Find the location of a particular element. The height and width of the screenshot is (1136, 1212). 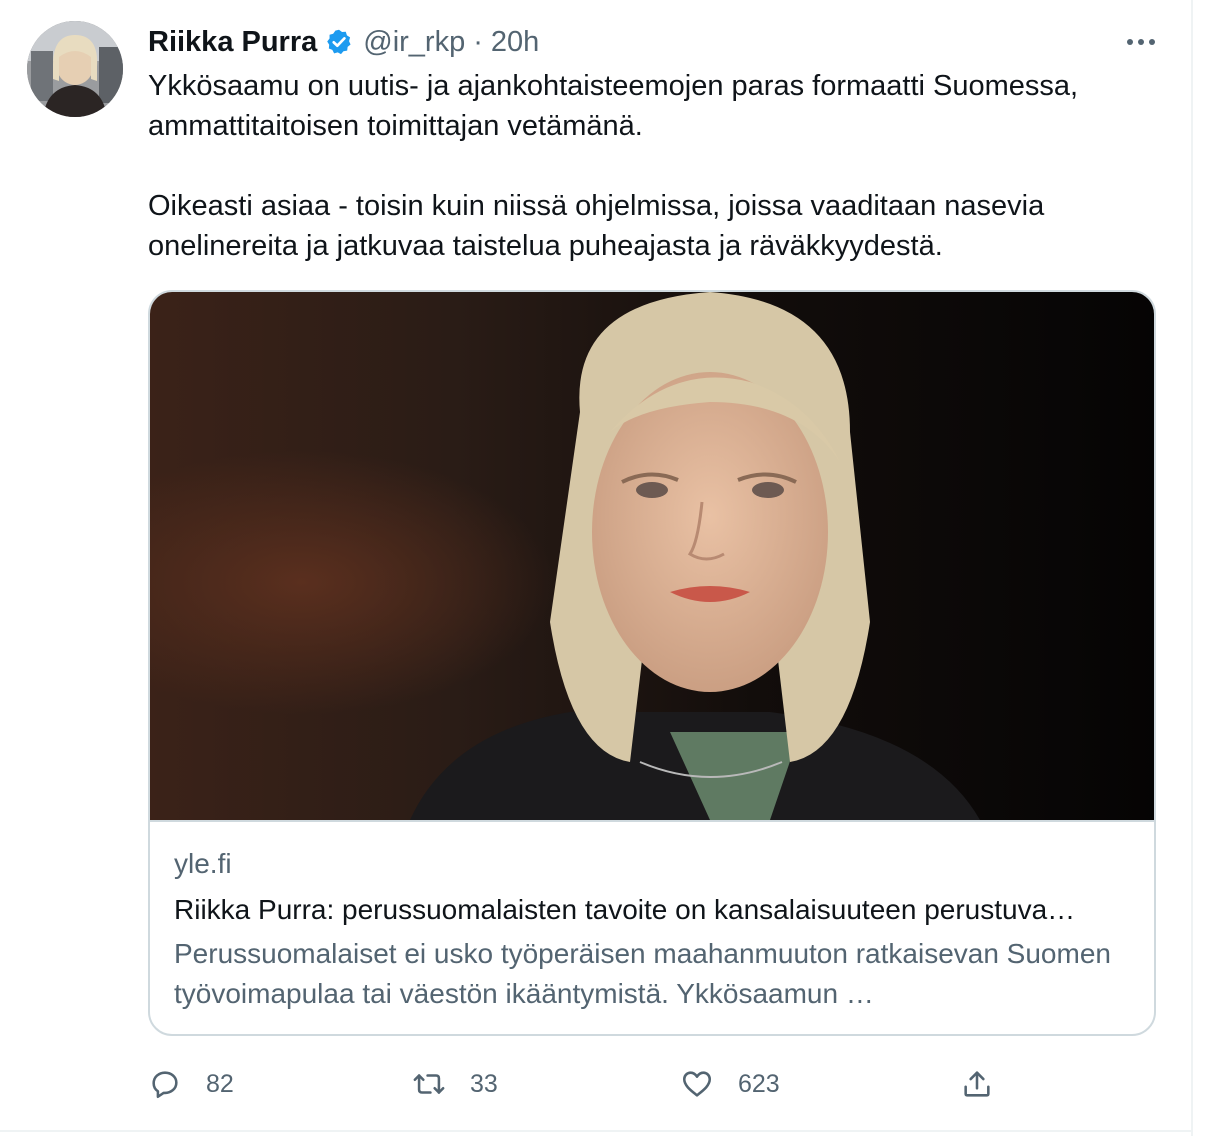

heart-icon is located at coordinates (697, 1084).